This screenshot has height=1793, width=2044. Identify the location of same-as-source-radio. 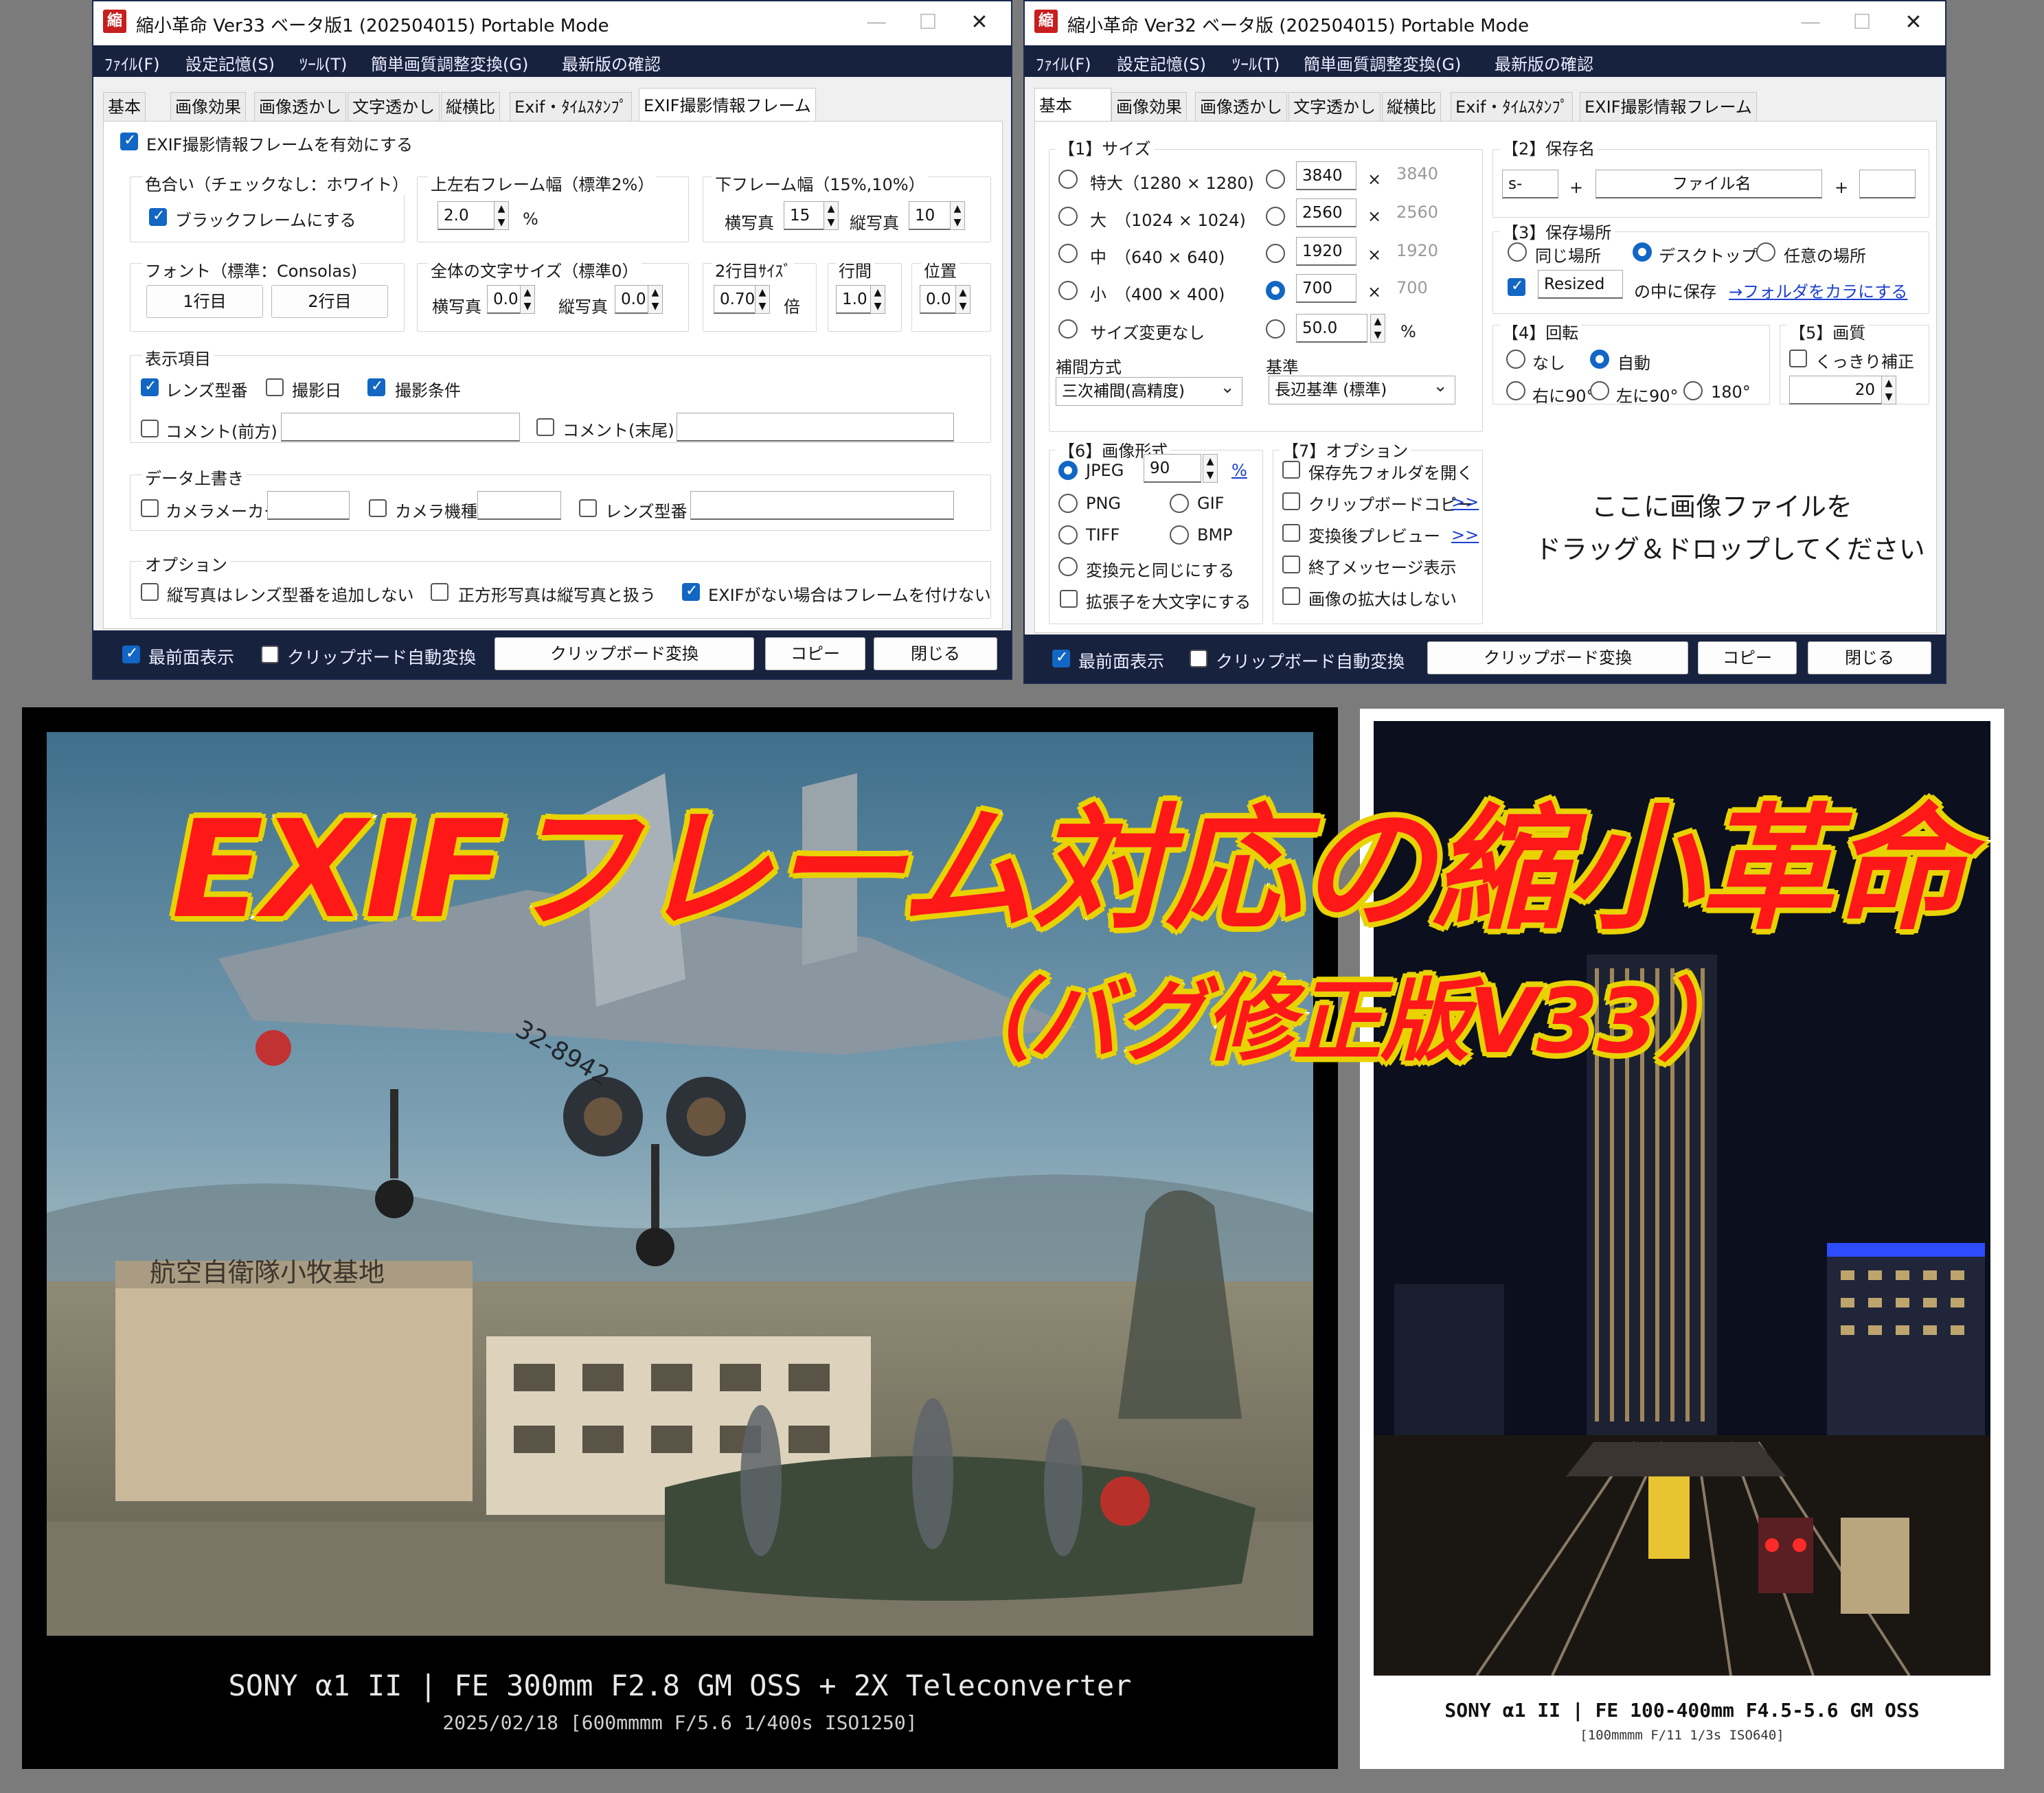
(1068, 566).